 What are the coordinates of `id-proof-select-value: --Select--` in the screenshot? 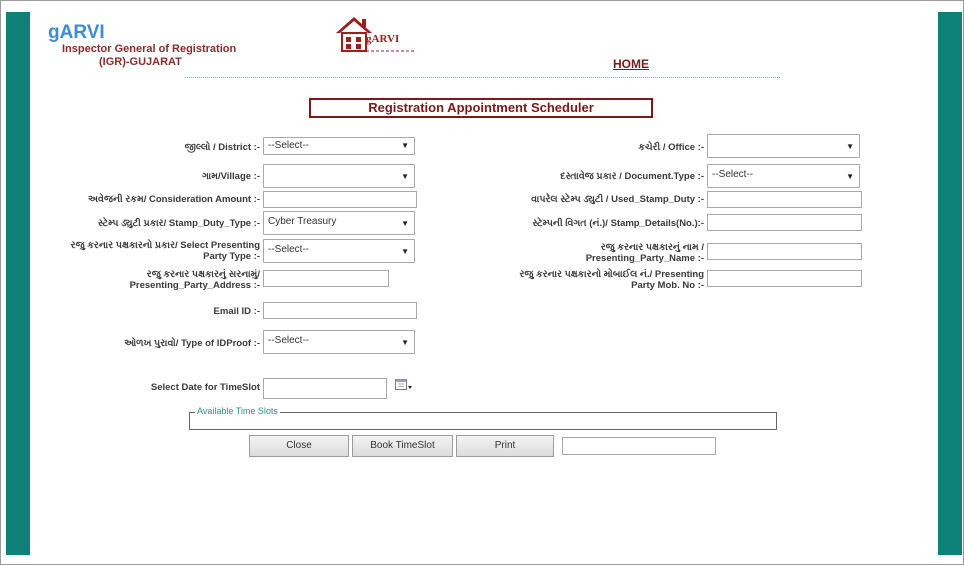 It's located at (289, 340).